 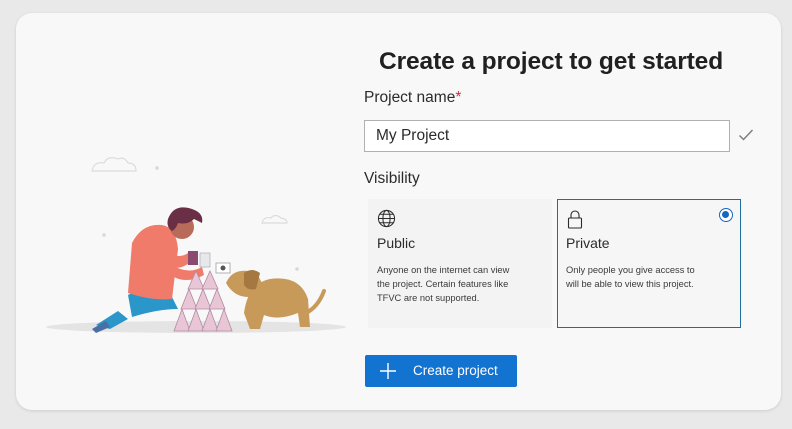 I want to click on globe-icon, so click(x=386, y=218).